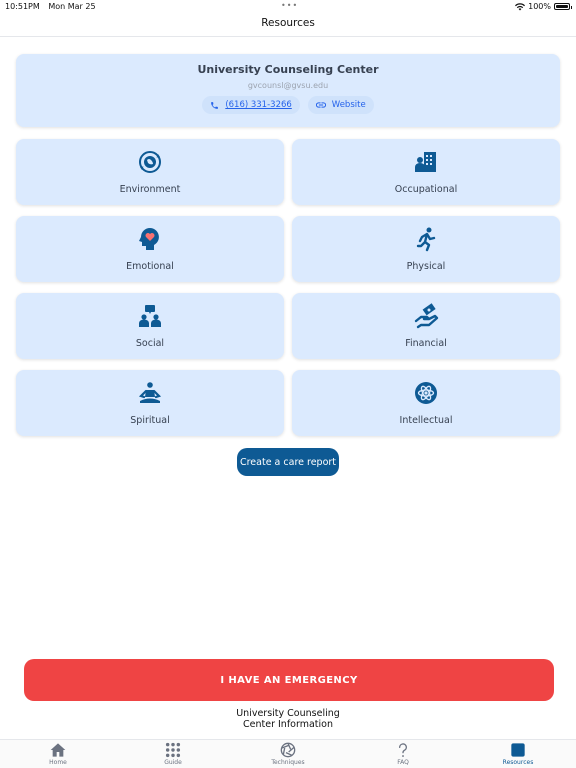  Describe the element at coordinates (150, 266) in the screenshot. I see `tile-label: Emotional` at that location.